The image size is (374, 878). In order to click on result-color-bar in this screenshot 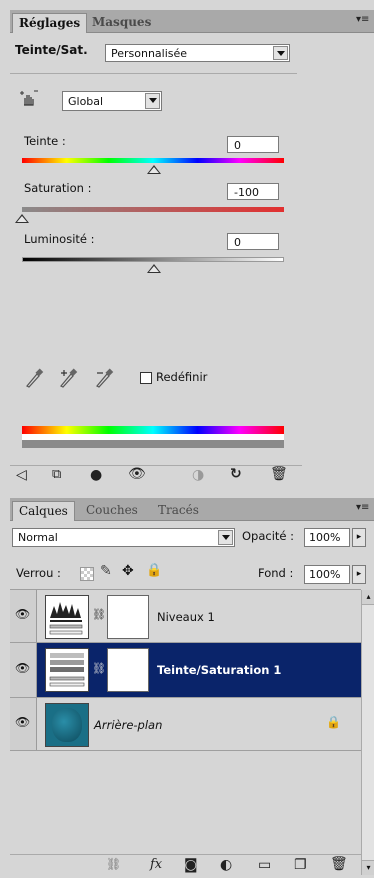, I will do `click(153, 444)`.